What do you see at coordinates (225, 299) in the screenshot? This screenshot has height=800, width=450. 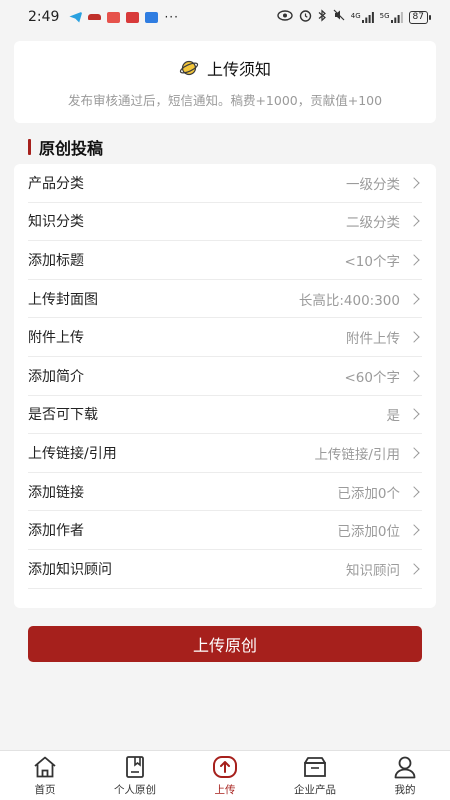 I see `form-row-cover-image: 上传封面图 长高比:400:300` at bounding box center [225, 299].